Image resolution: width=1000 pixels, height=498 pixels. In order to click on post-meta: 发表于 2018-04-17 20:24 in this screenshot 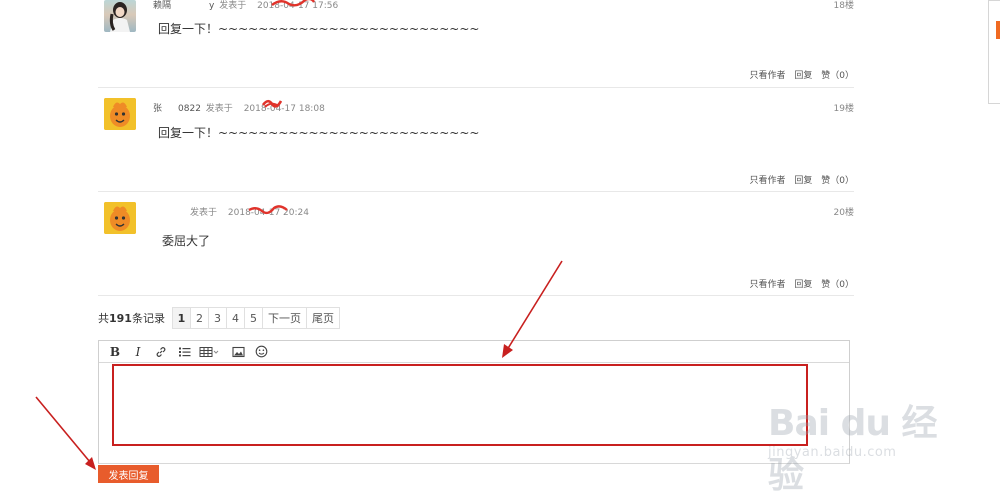, I will do `click(249, 211)`.